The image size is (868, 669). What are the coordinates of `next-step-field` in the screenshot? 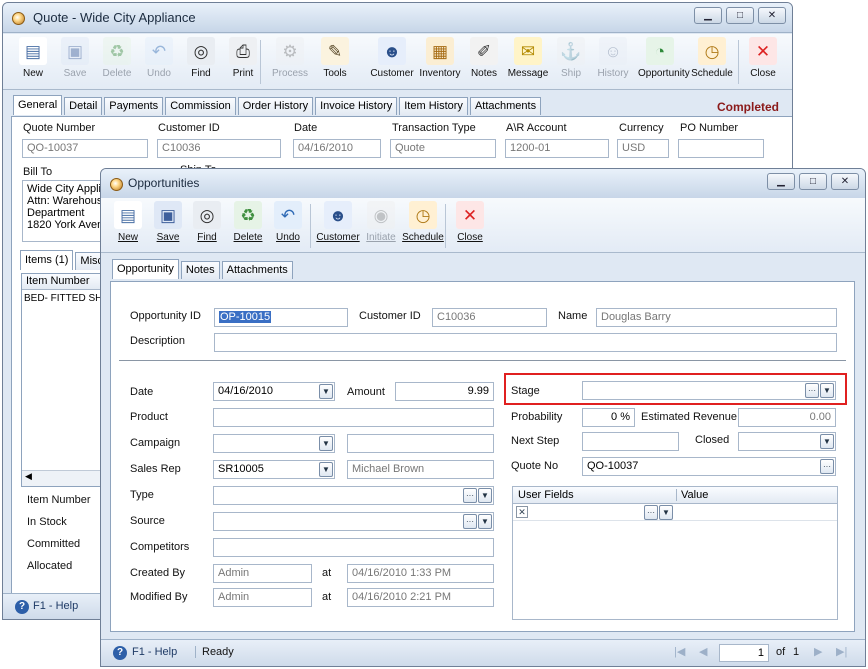 It's located at (630, 441).